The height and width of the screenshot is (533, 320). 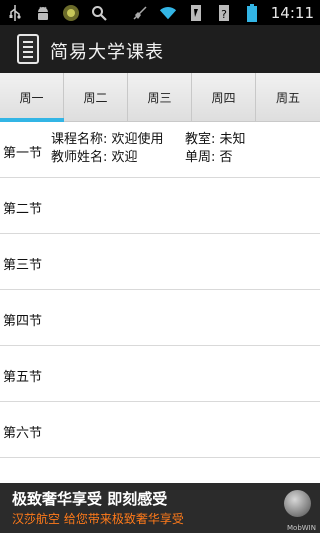 I want to click on period-label: 第四节, so click(x=23, y=321).